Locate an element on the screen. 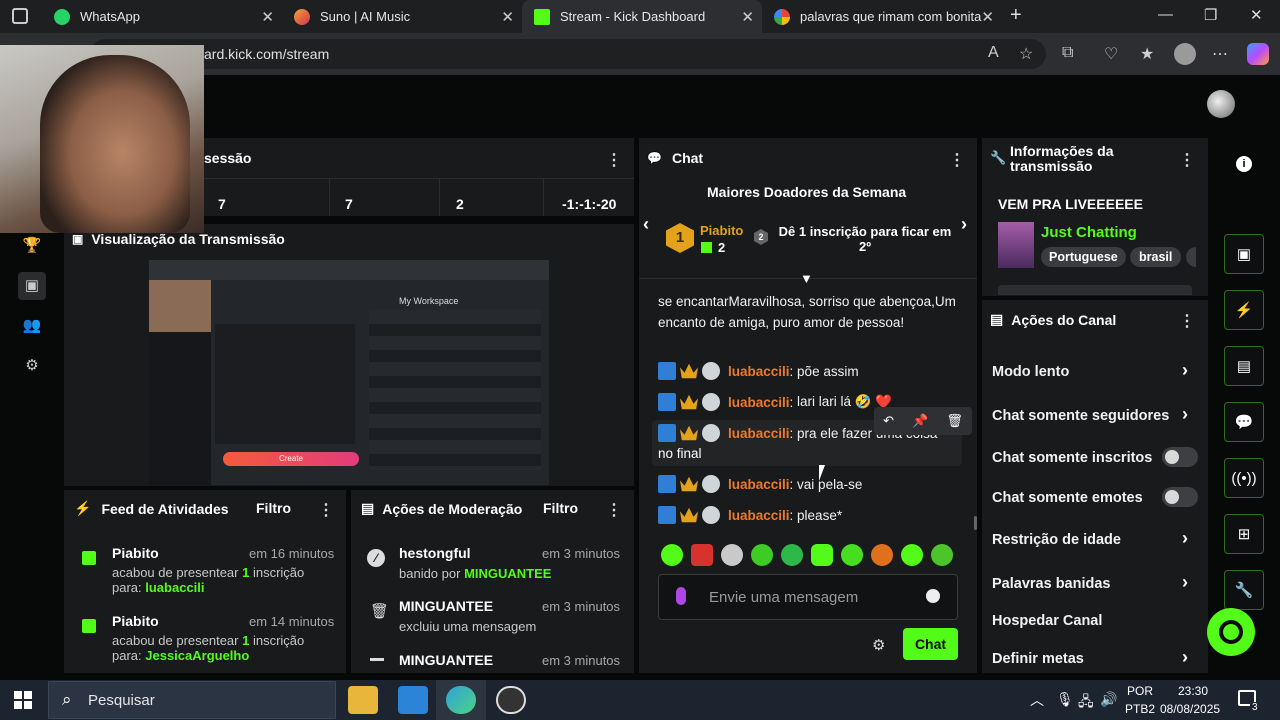  volume-icon: 🔊 is located at coordinates (1108, 699).